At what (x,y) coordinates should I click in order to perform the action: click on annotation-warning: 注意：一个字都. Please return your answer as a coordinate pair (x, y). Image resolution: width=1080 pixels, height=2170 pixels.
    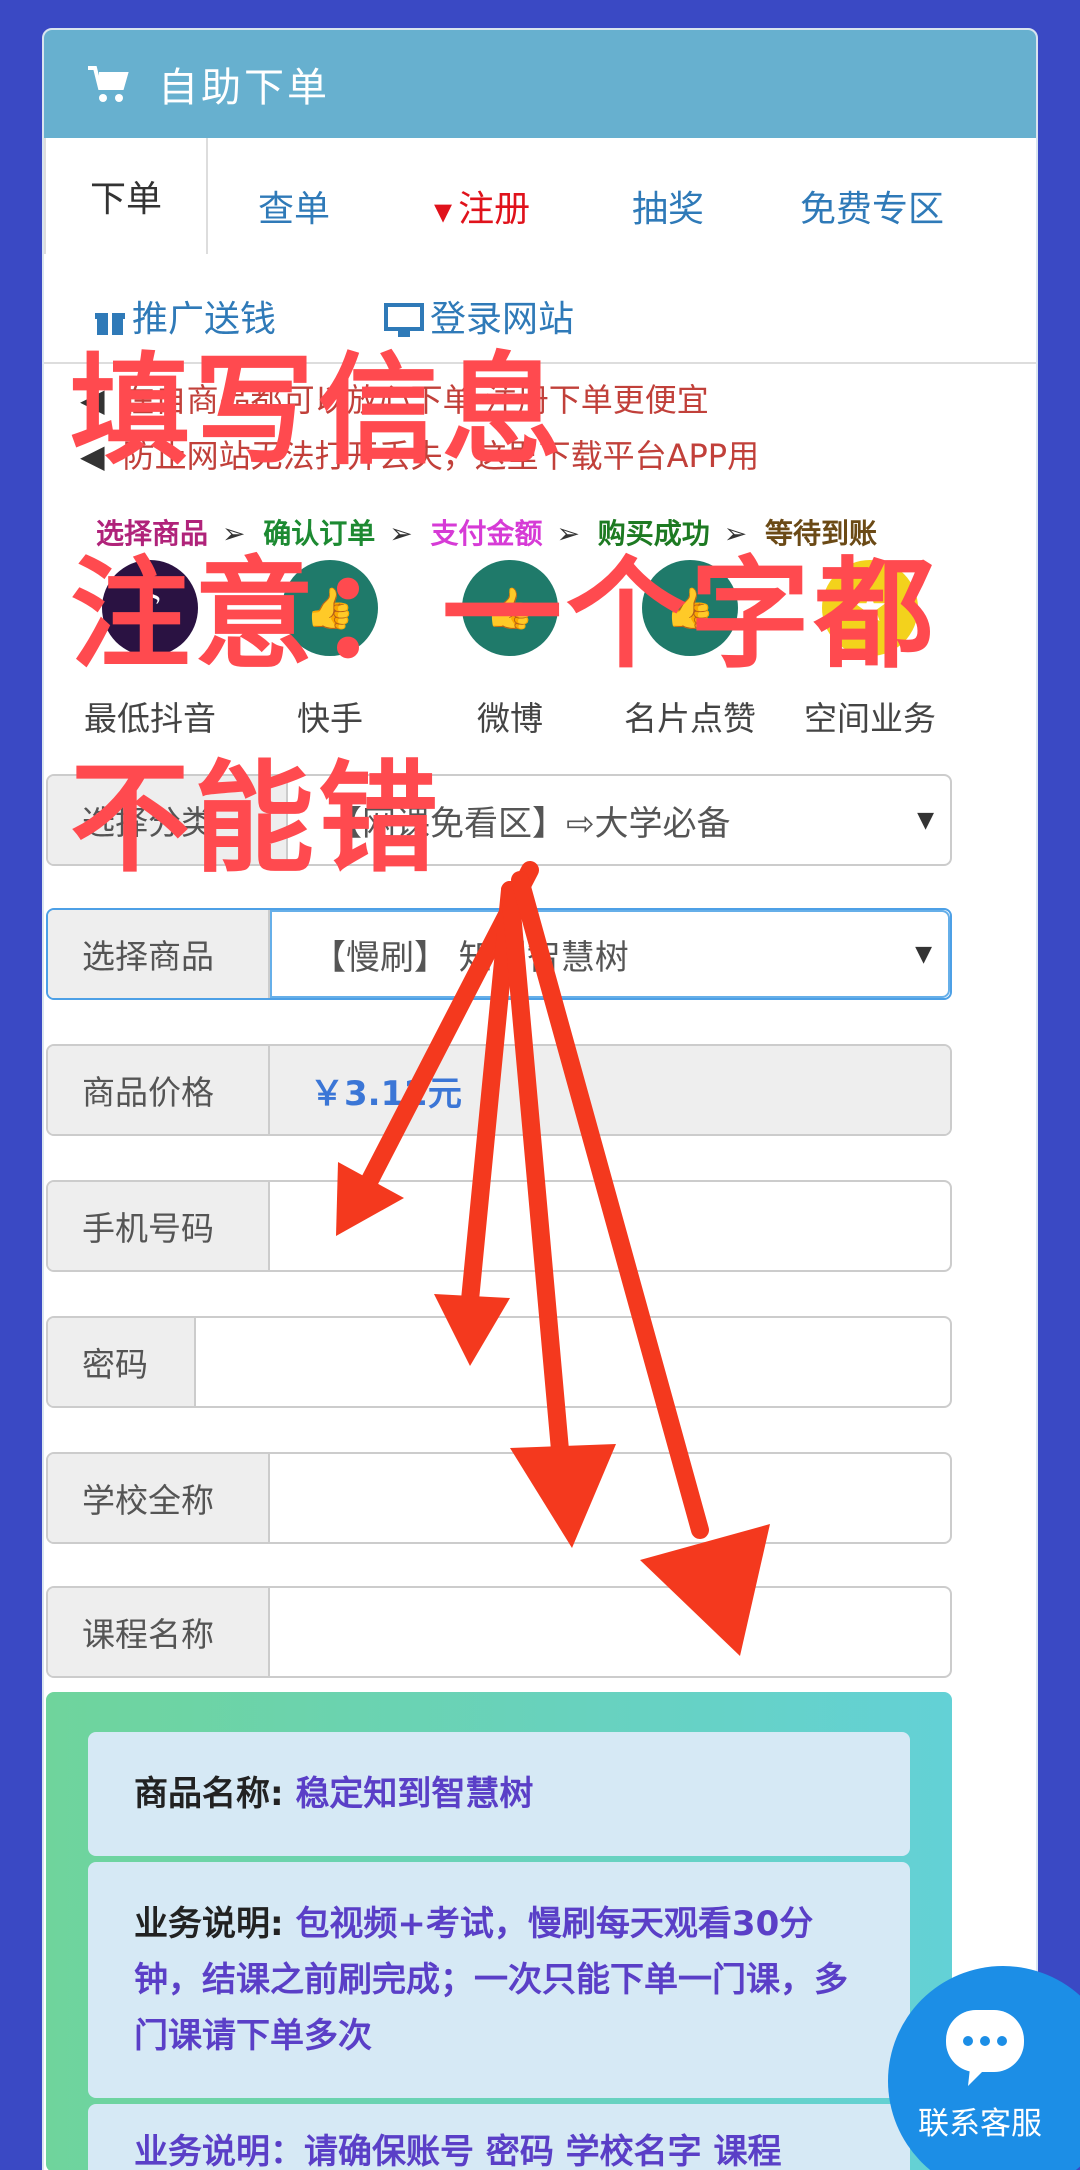
    Looking at the image, I should click on (504, 615).